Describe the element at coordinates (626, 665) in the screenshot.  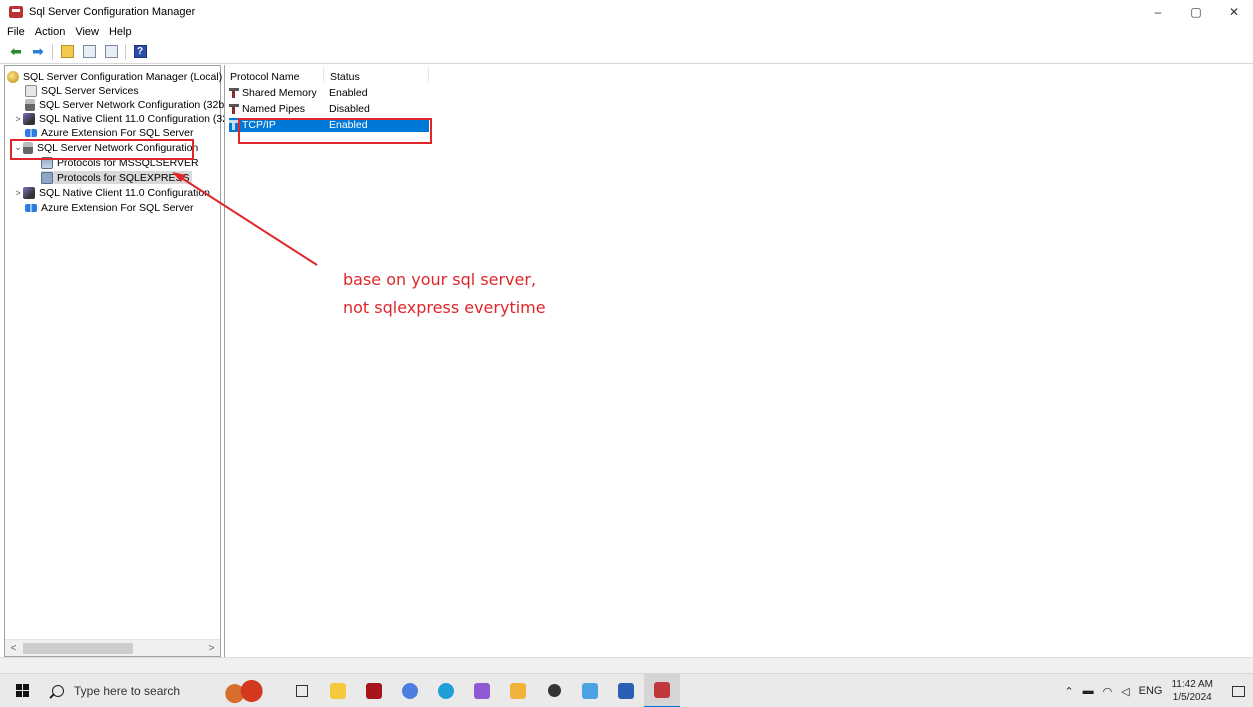
I see `status-bar` at that location.